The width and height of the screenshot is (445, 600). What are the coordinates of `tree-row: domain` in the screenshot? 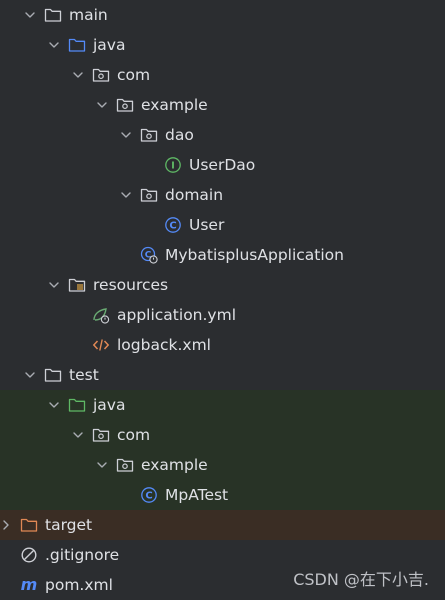 It's located at (222, 195).